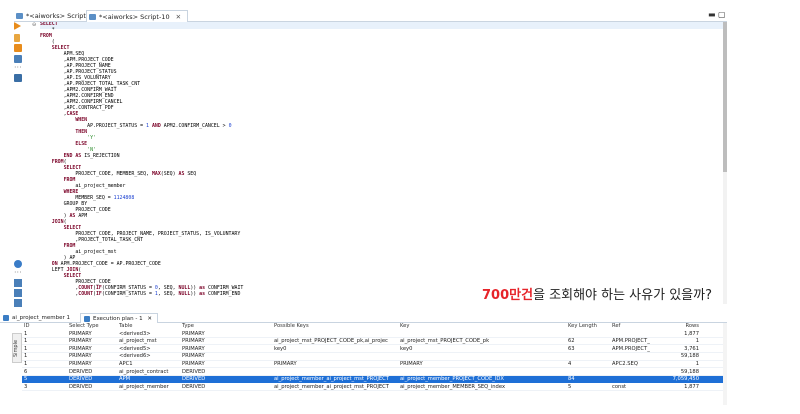 The width and height of the screenshot is (800, 414). I want to click on header-possible-keys: Possible Keys, so click(337, 326).